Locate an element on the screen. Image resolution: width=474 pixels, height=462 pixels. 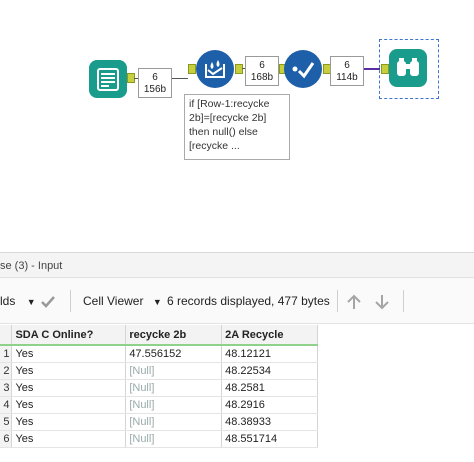
record-size: 114b is located at coordinates (347, 77).